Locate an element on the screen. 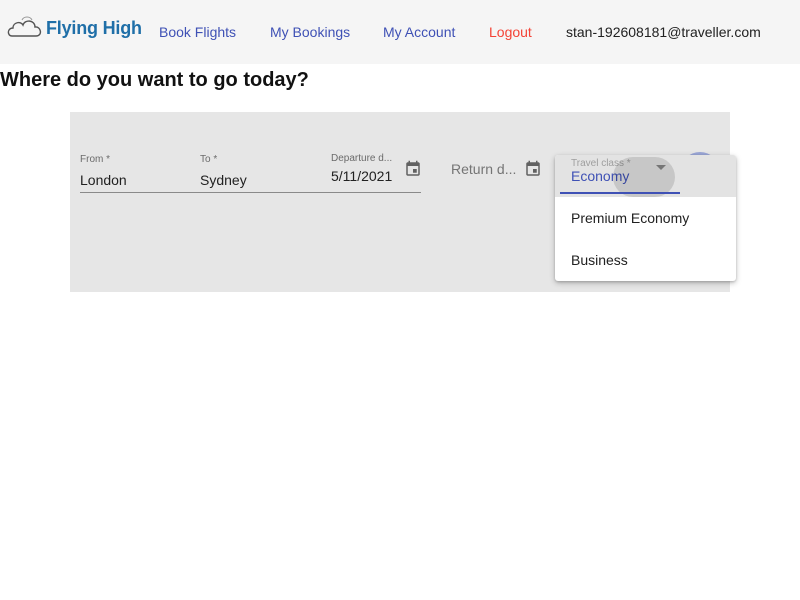 The width and height of the screenshot is (800, 600). travel-class-underline is located at coordinates (620, 193).